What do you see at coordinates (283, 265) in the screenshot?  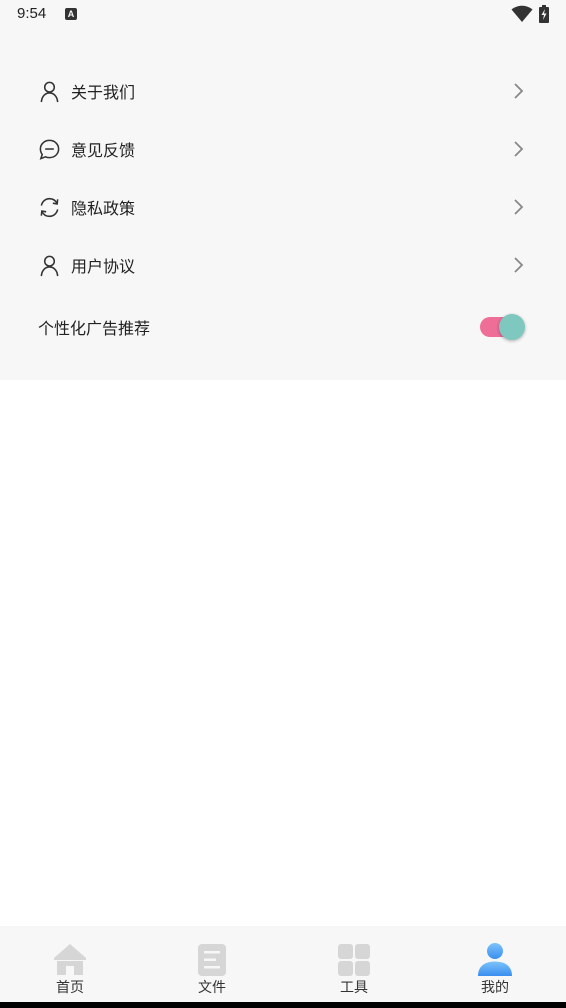 I see `settings-item-user-agreement: 用户协议` at bounding box center [283, 265].